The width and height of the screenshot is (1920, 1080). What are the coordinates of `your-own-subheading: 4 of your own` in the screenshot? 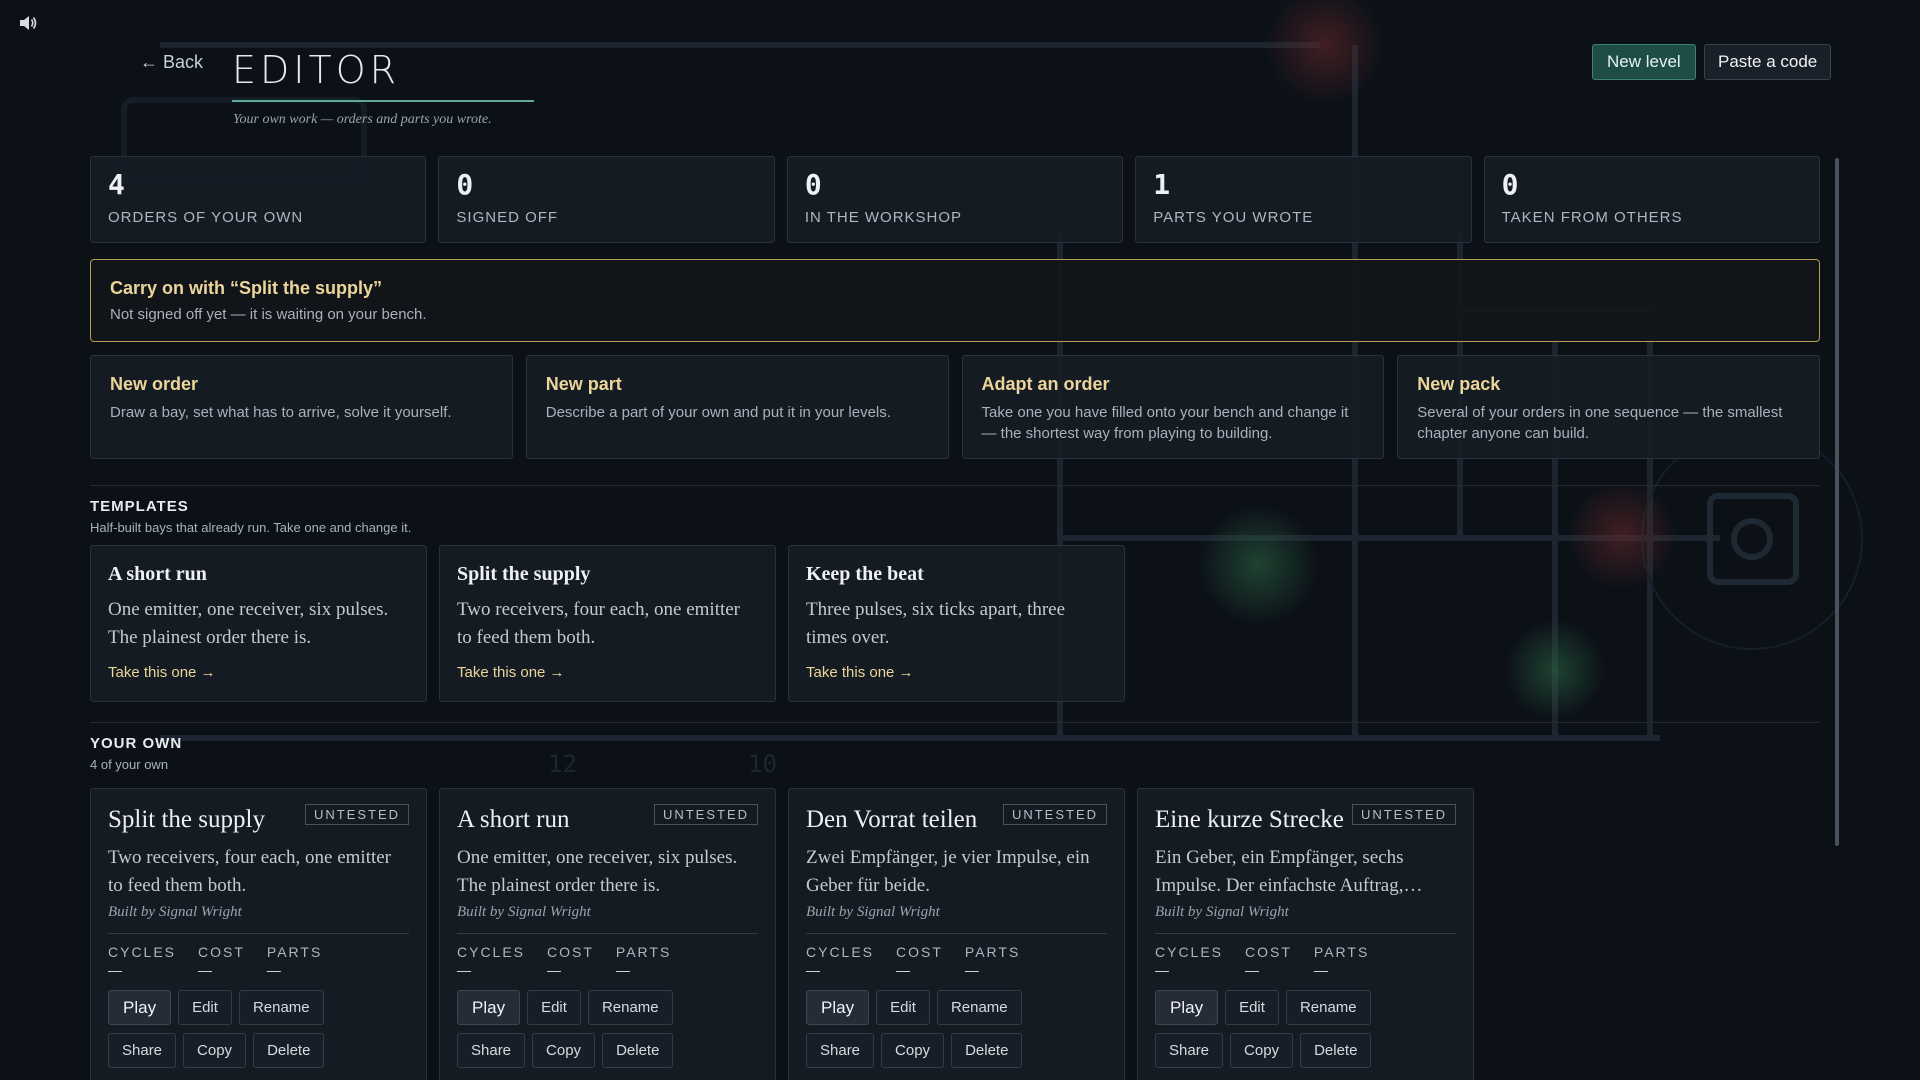 It's located at (129, 764).